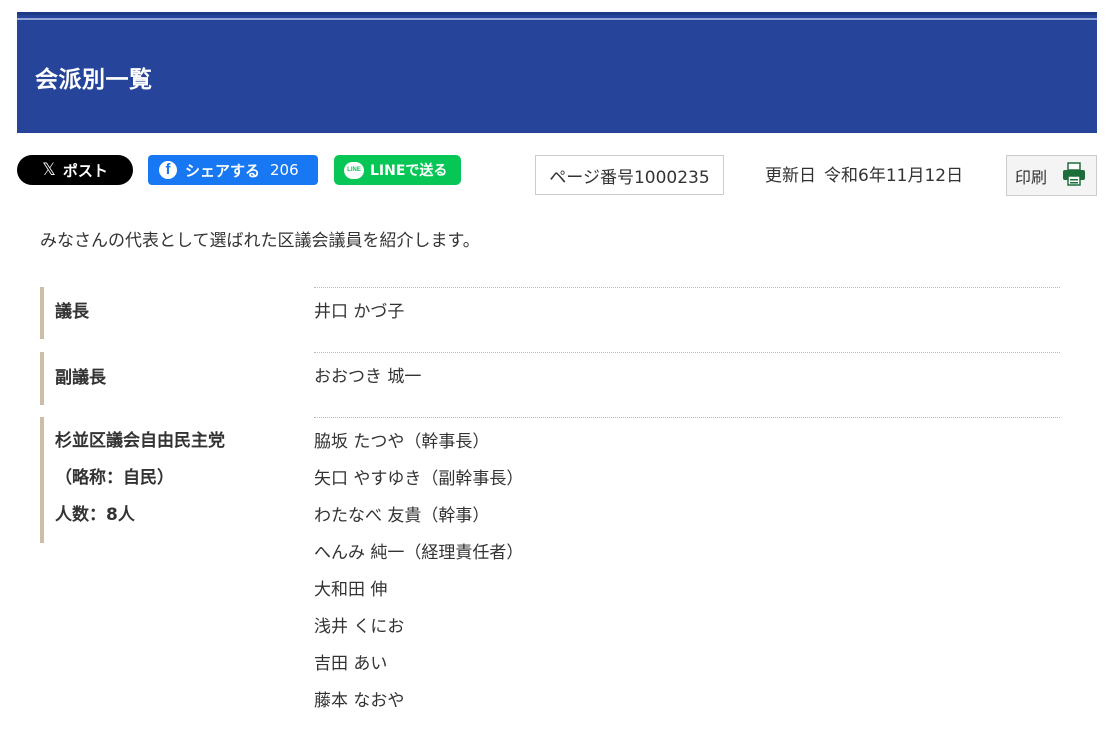  I want to click on print-label: 印刷, so click(1031, 177).